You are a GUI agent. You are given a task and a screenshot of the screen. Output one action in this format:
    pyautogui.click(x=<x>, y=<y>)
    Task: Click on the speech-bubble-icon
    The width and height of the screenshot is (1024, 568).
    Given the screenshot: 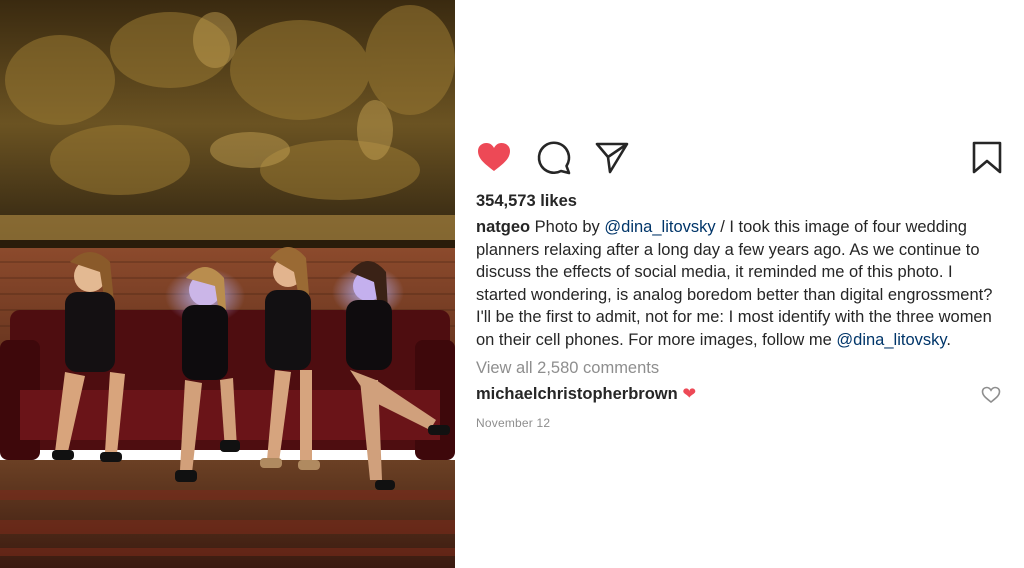 What is the action you would take?
    pyautogui.click(x=554, y=158)
    